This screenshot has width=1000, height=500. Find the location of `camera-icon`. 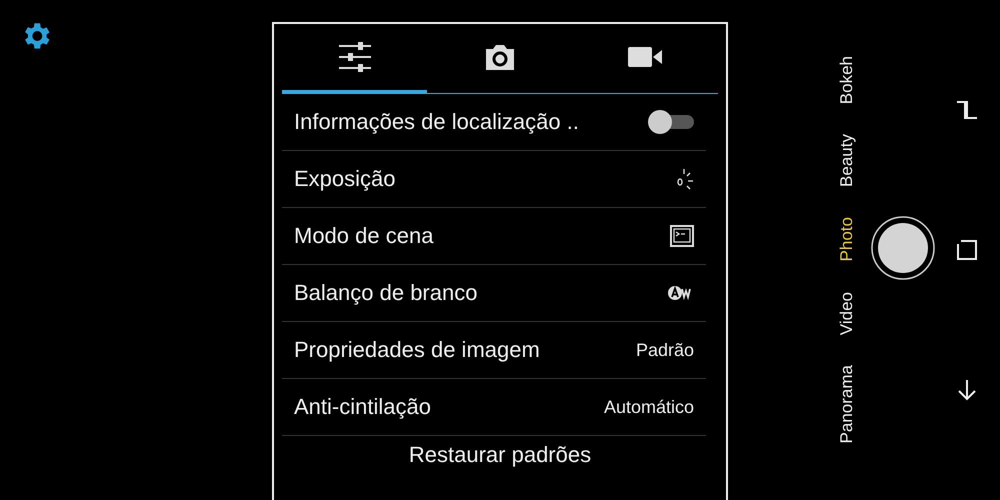

camera-icon is located at coordinates (500, 57).